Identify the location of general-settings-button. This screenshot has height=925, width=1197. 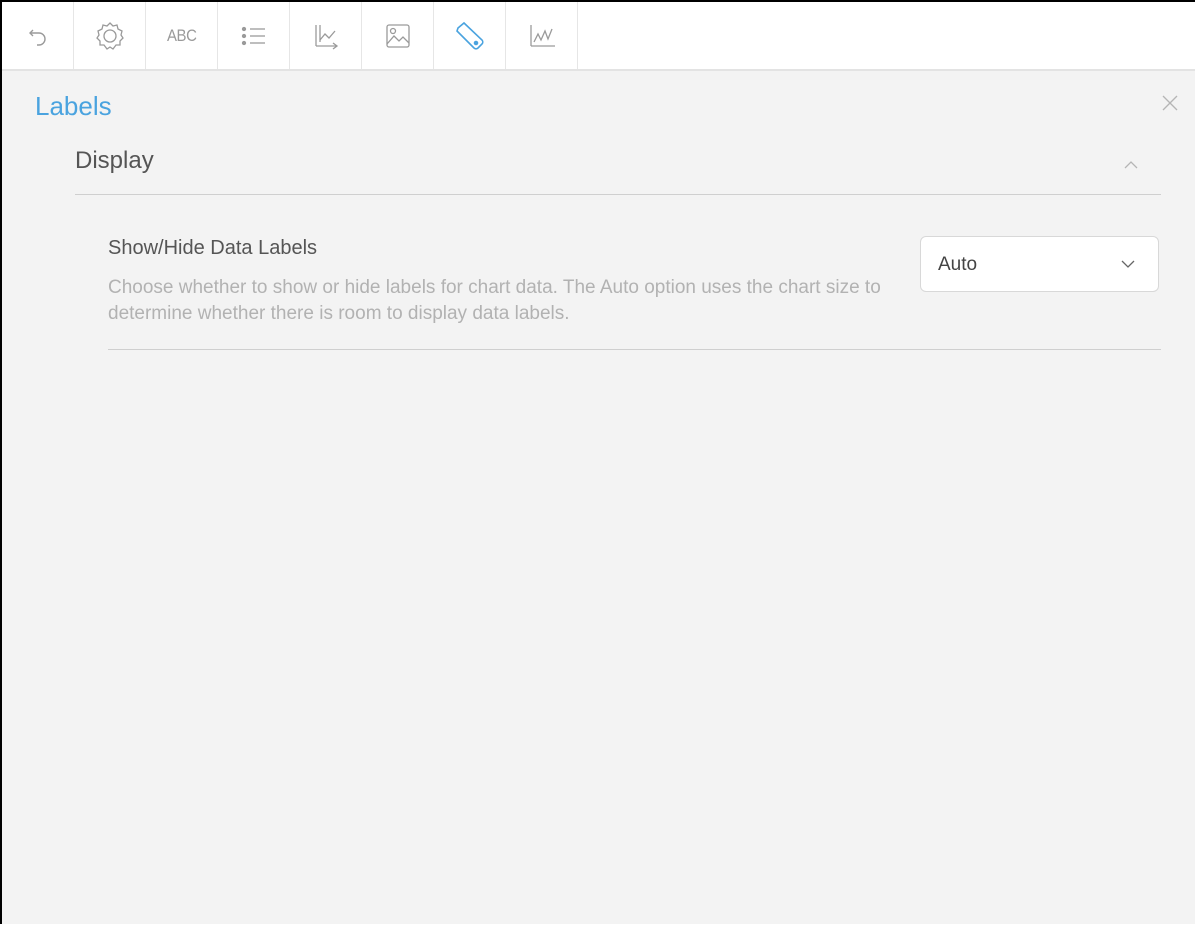
(110, 35).